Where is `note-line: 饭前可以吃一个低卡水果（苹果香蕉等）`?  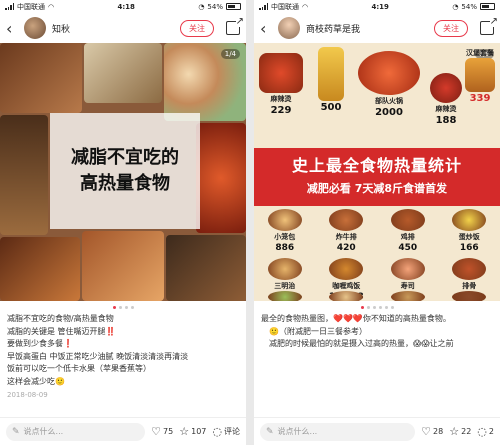 note-line: 饭前可以吃一个低卡水果（苹果香蕉等） is located at coordinates (79, 368).